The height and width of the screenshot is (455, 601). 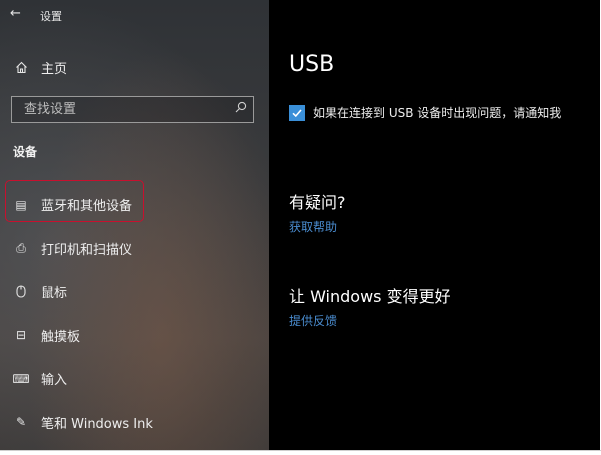 What do you see at coordinates (134, 379) in the screenshot?
I see `sidebar-item-typing: ⌨ 输入` at bounding box center [134, 379].